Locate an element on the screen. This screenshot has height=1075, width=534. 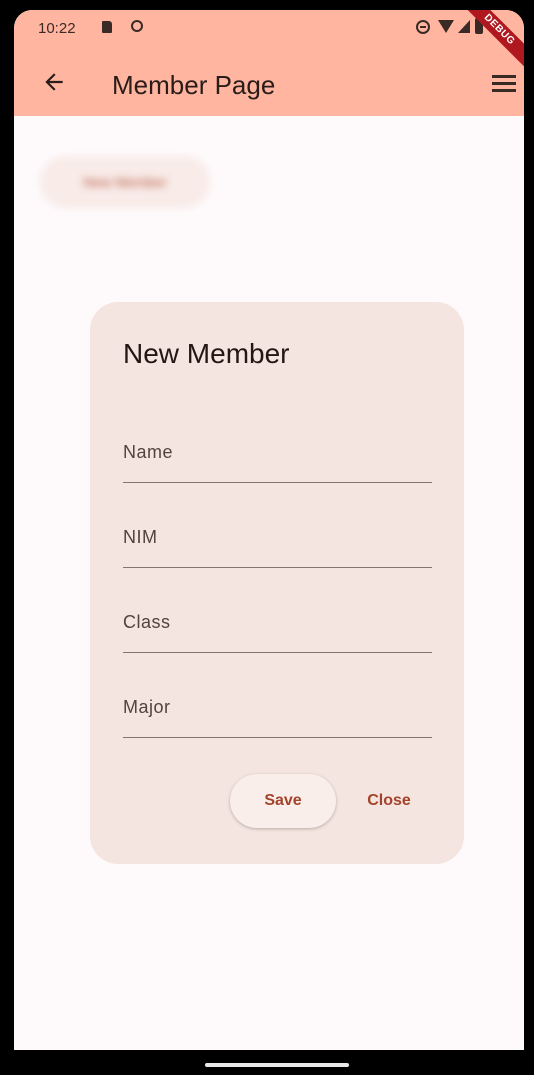
app-bar: Member Page is located at coordinates (269, 83).